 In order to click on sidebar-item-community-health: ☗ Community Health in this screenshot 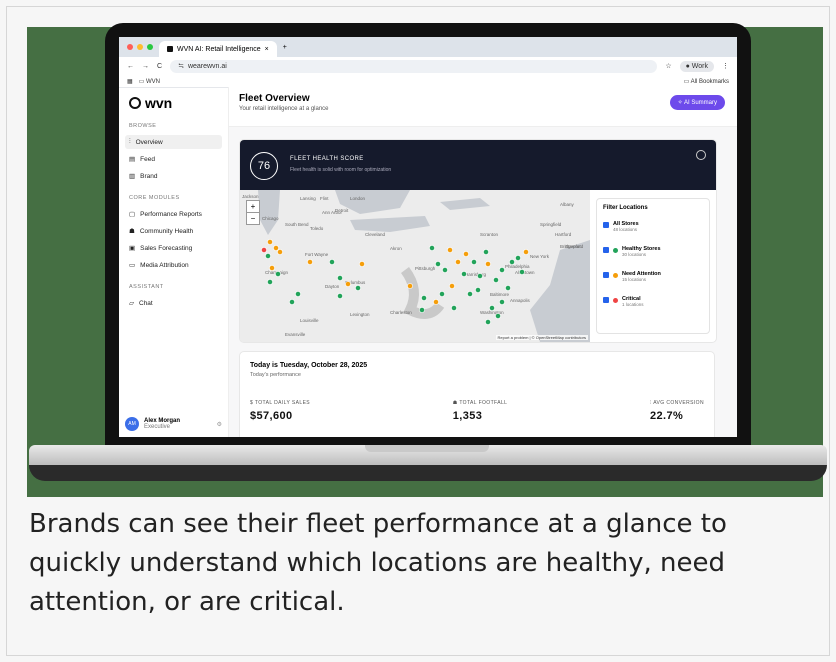, I will do `click(173, 231)`.